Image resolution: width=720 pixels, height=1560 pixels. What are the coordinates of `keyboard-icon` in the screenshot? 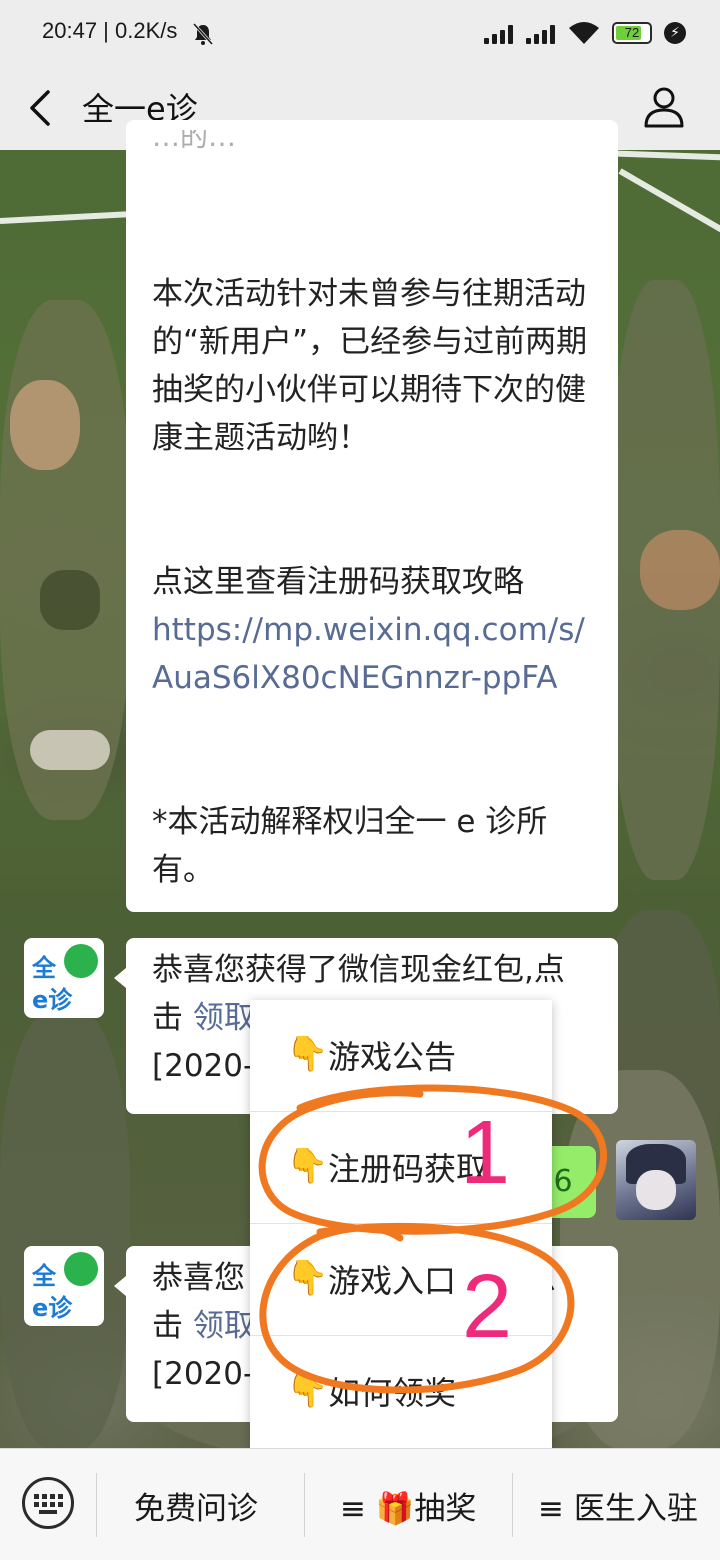 It's located at (48, 1503).